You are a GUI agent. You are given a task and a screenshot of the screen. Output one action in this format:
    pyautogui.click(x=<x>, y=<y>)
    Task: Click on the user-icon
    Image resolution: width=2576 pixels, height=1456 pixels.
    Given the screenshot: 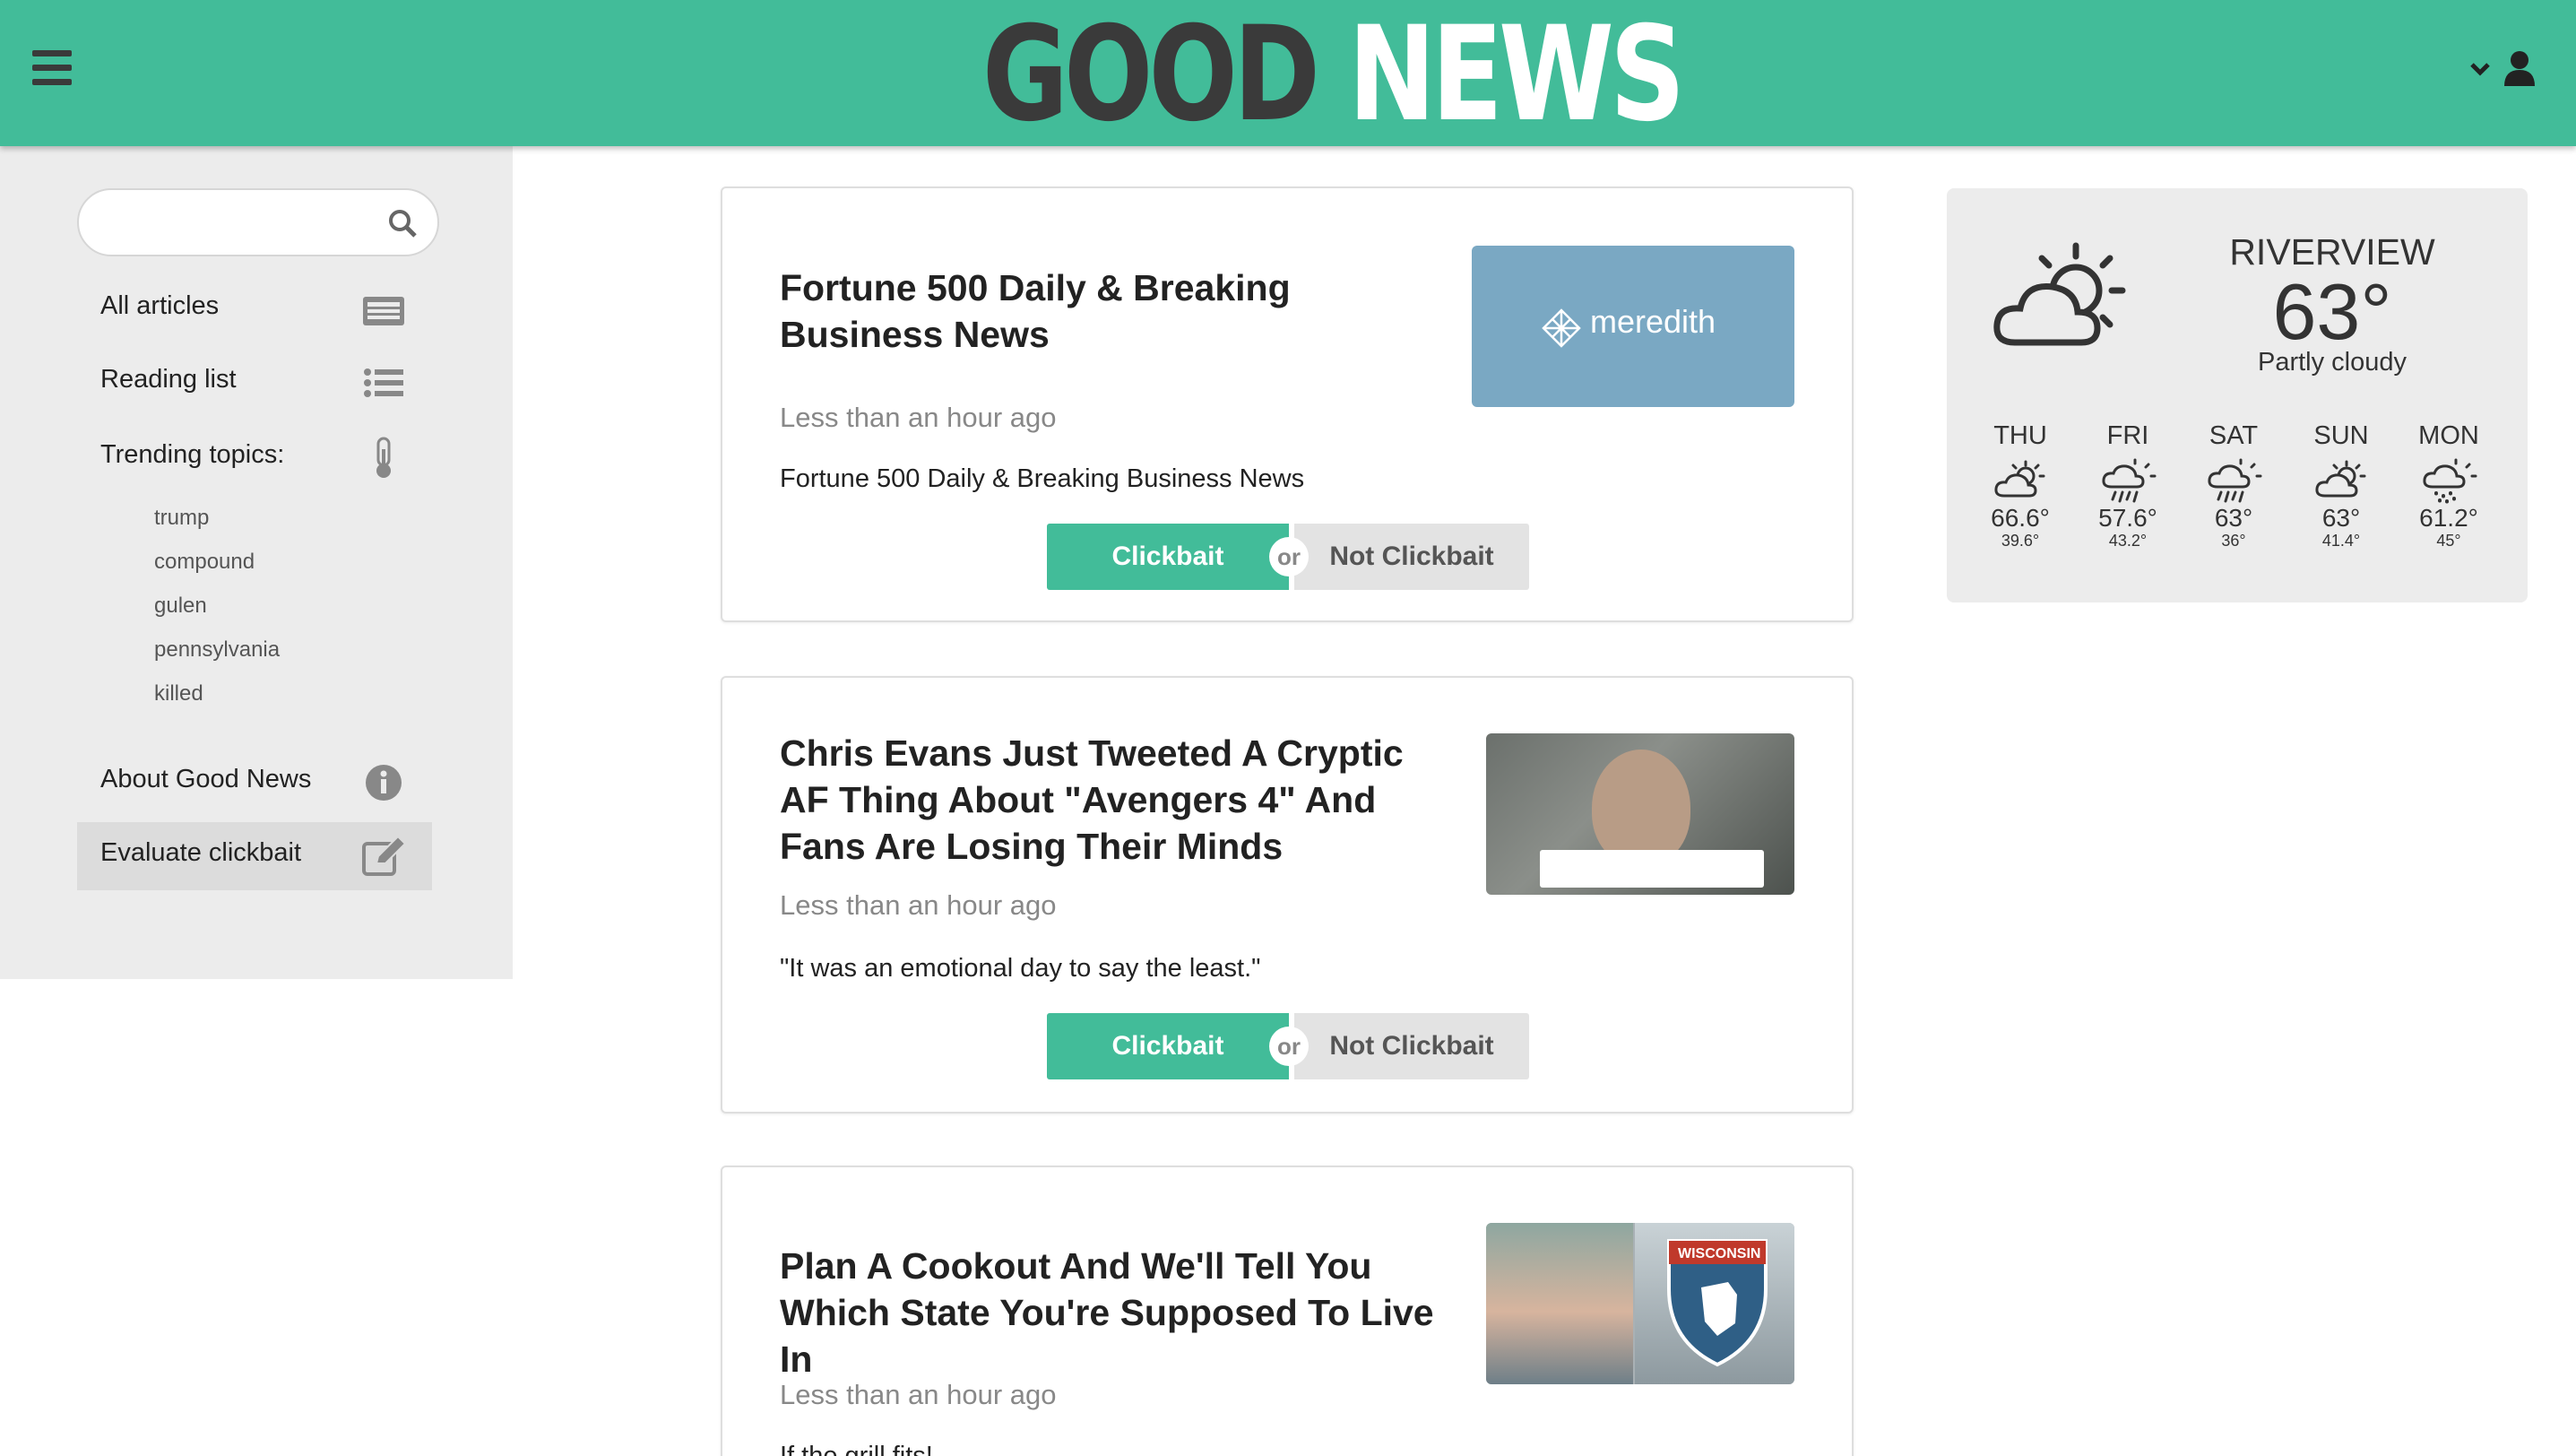 What is the action you would take?
    pyautogui.click(x=2520, y=68)
    